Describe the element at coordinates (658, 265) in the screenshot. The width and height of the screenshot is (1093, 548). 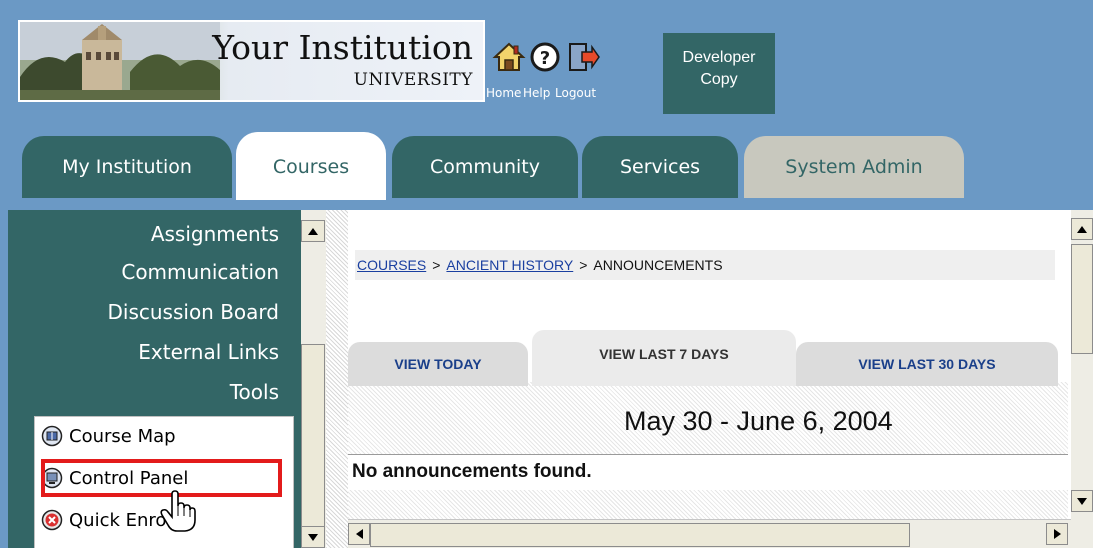
I see `breadcrumb-announcements: ANNOUNCEMENTS` at that location.